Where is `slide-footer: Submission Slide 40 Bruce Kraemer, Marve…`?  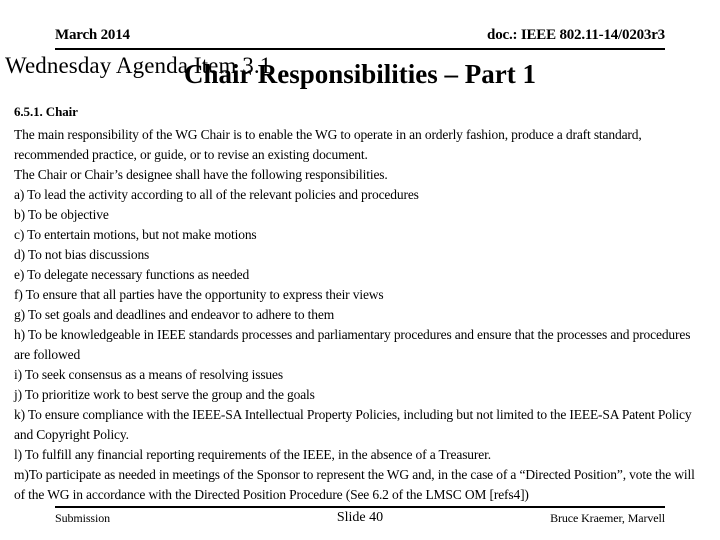
slide-footer: Submission Slide 40 Bruce Kraemer, Marve… is located at coordinates (360, 518).